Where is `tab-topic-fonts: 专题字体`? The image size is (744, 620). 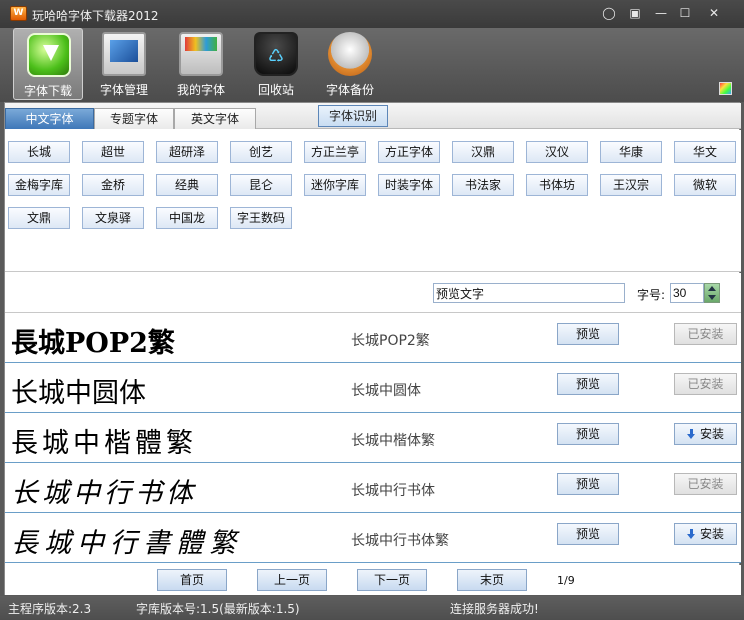
tab-topic-fonts: 专题字体 is located at coordinates (134, 118).